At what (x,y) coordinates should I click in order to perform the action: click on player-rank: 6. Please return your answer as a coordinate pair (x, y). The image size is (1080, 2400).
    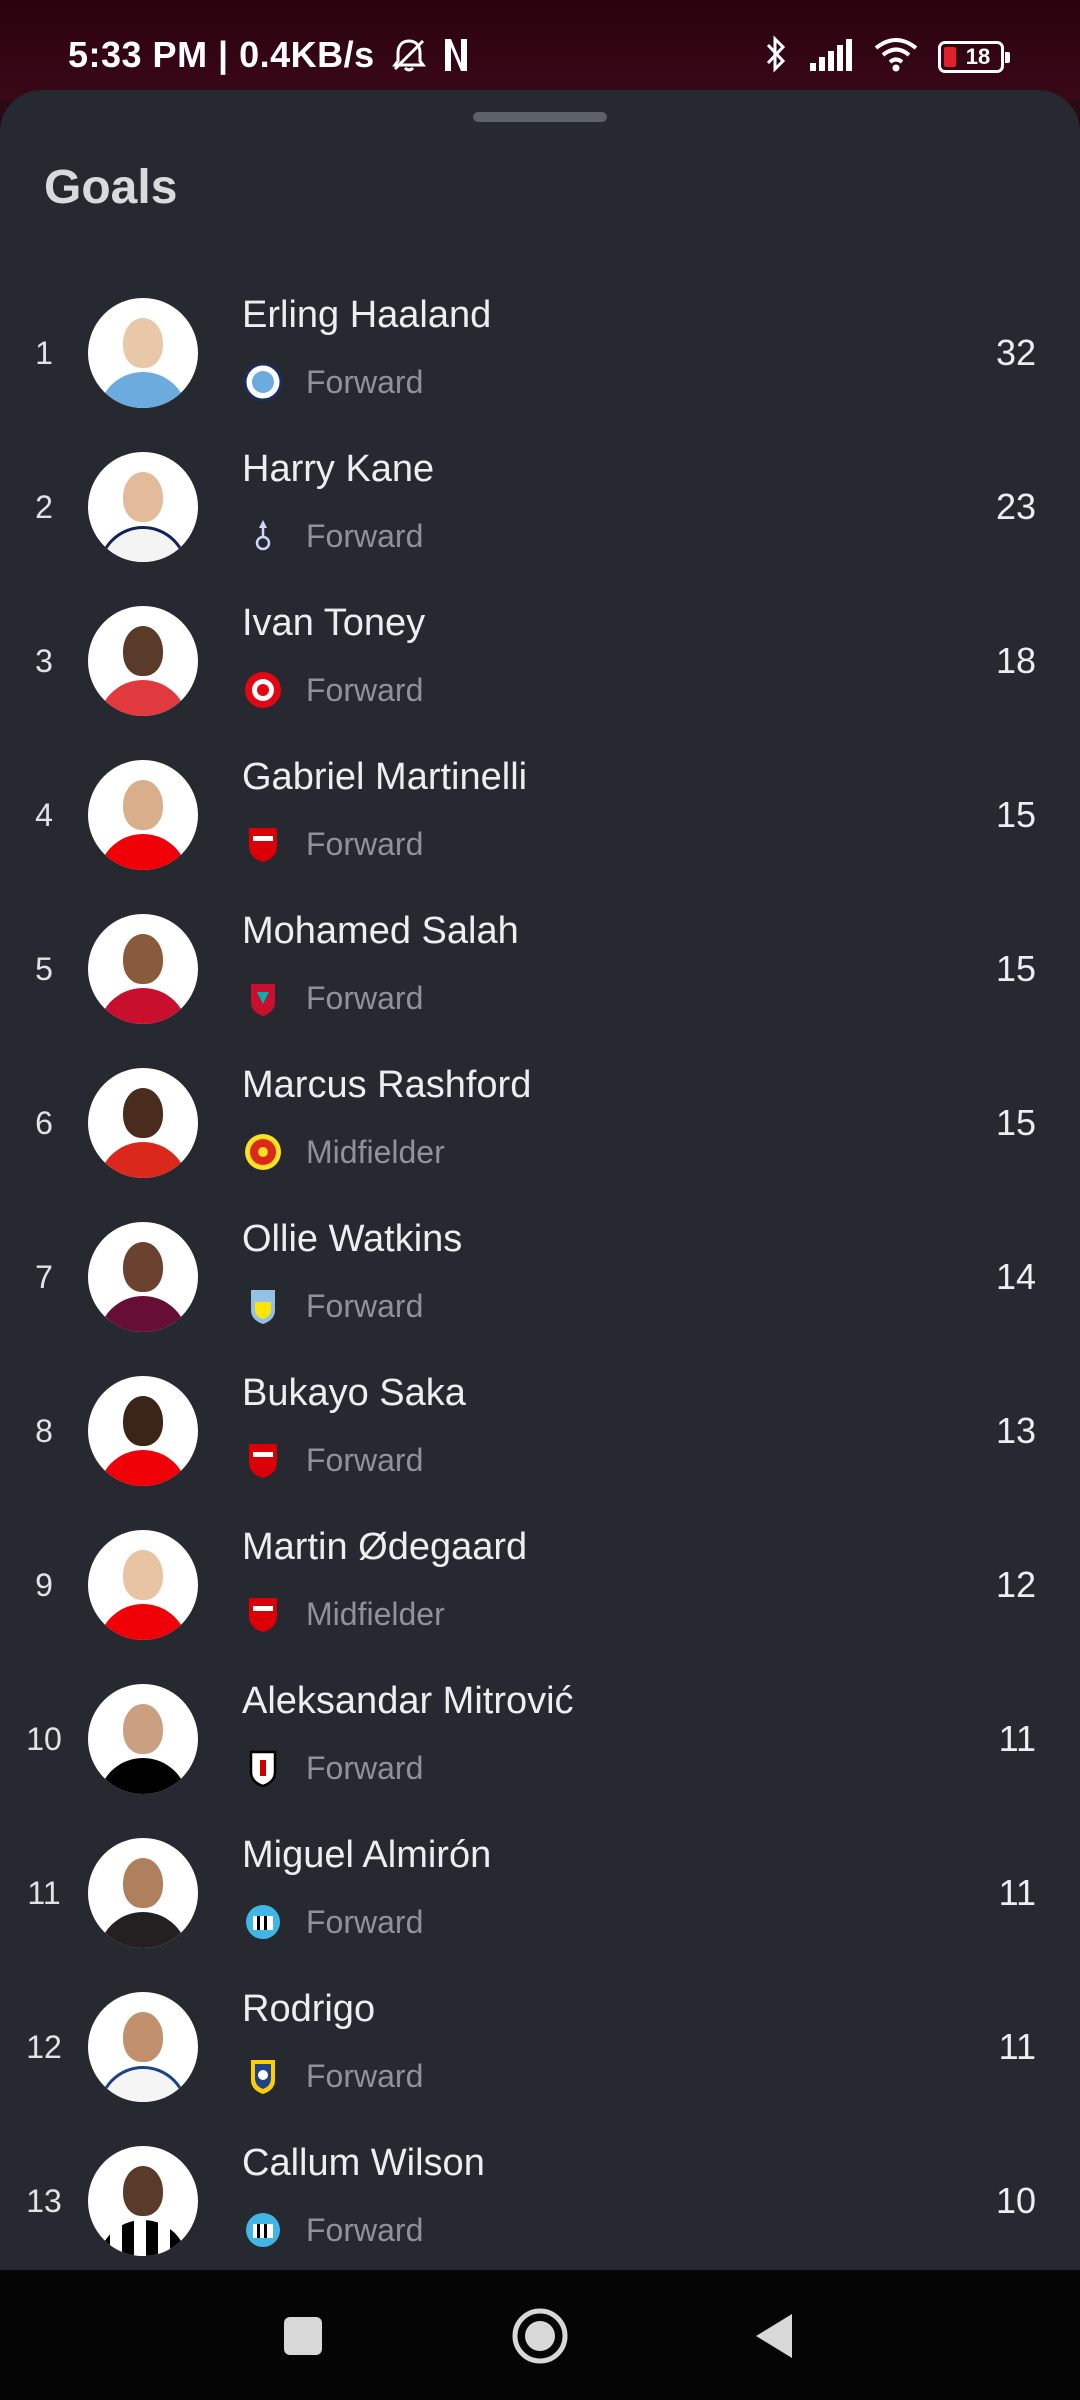
    Looking at the image, I should click on (44, 1122).